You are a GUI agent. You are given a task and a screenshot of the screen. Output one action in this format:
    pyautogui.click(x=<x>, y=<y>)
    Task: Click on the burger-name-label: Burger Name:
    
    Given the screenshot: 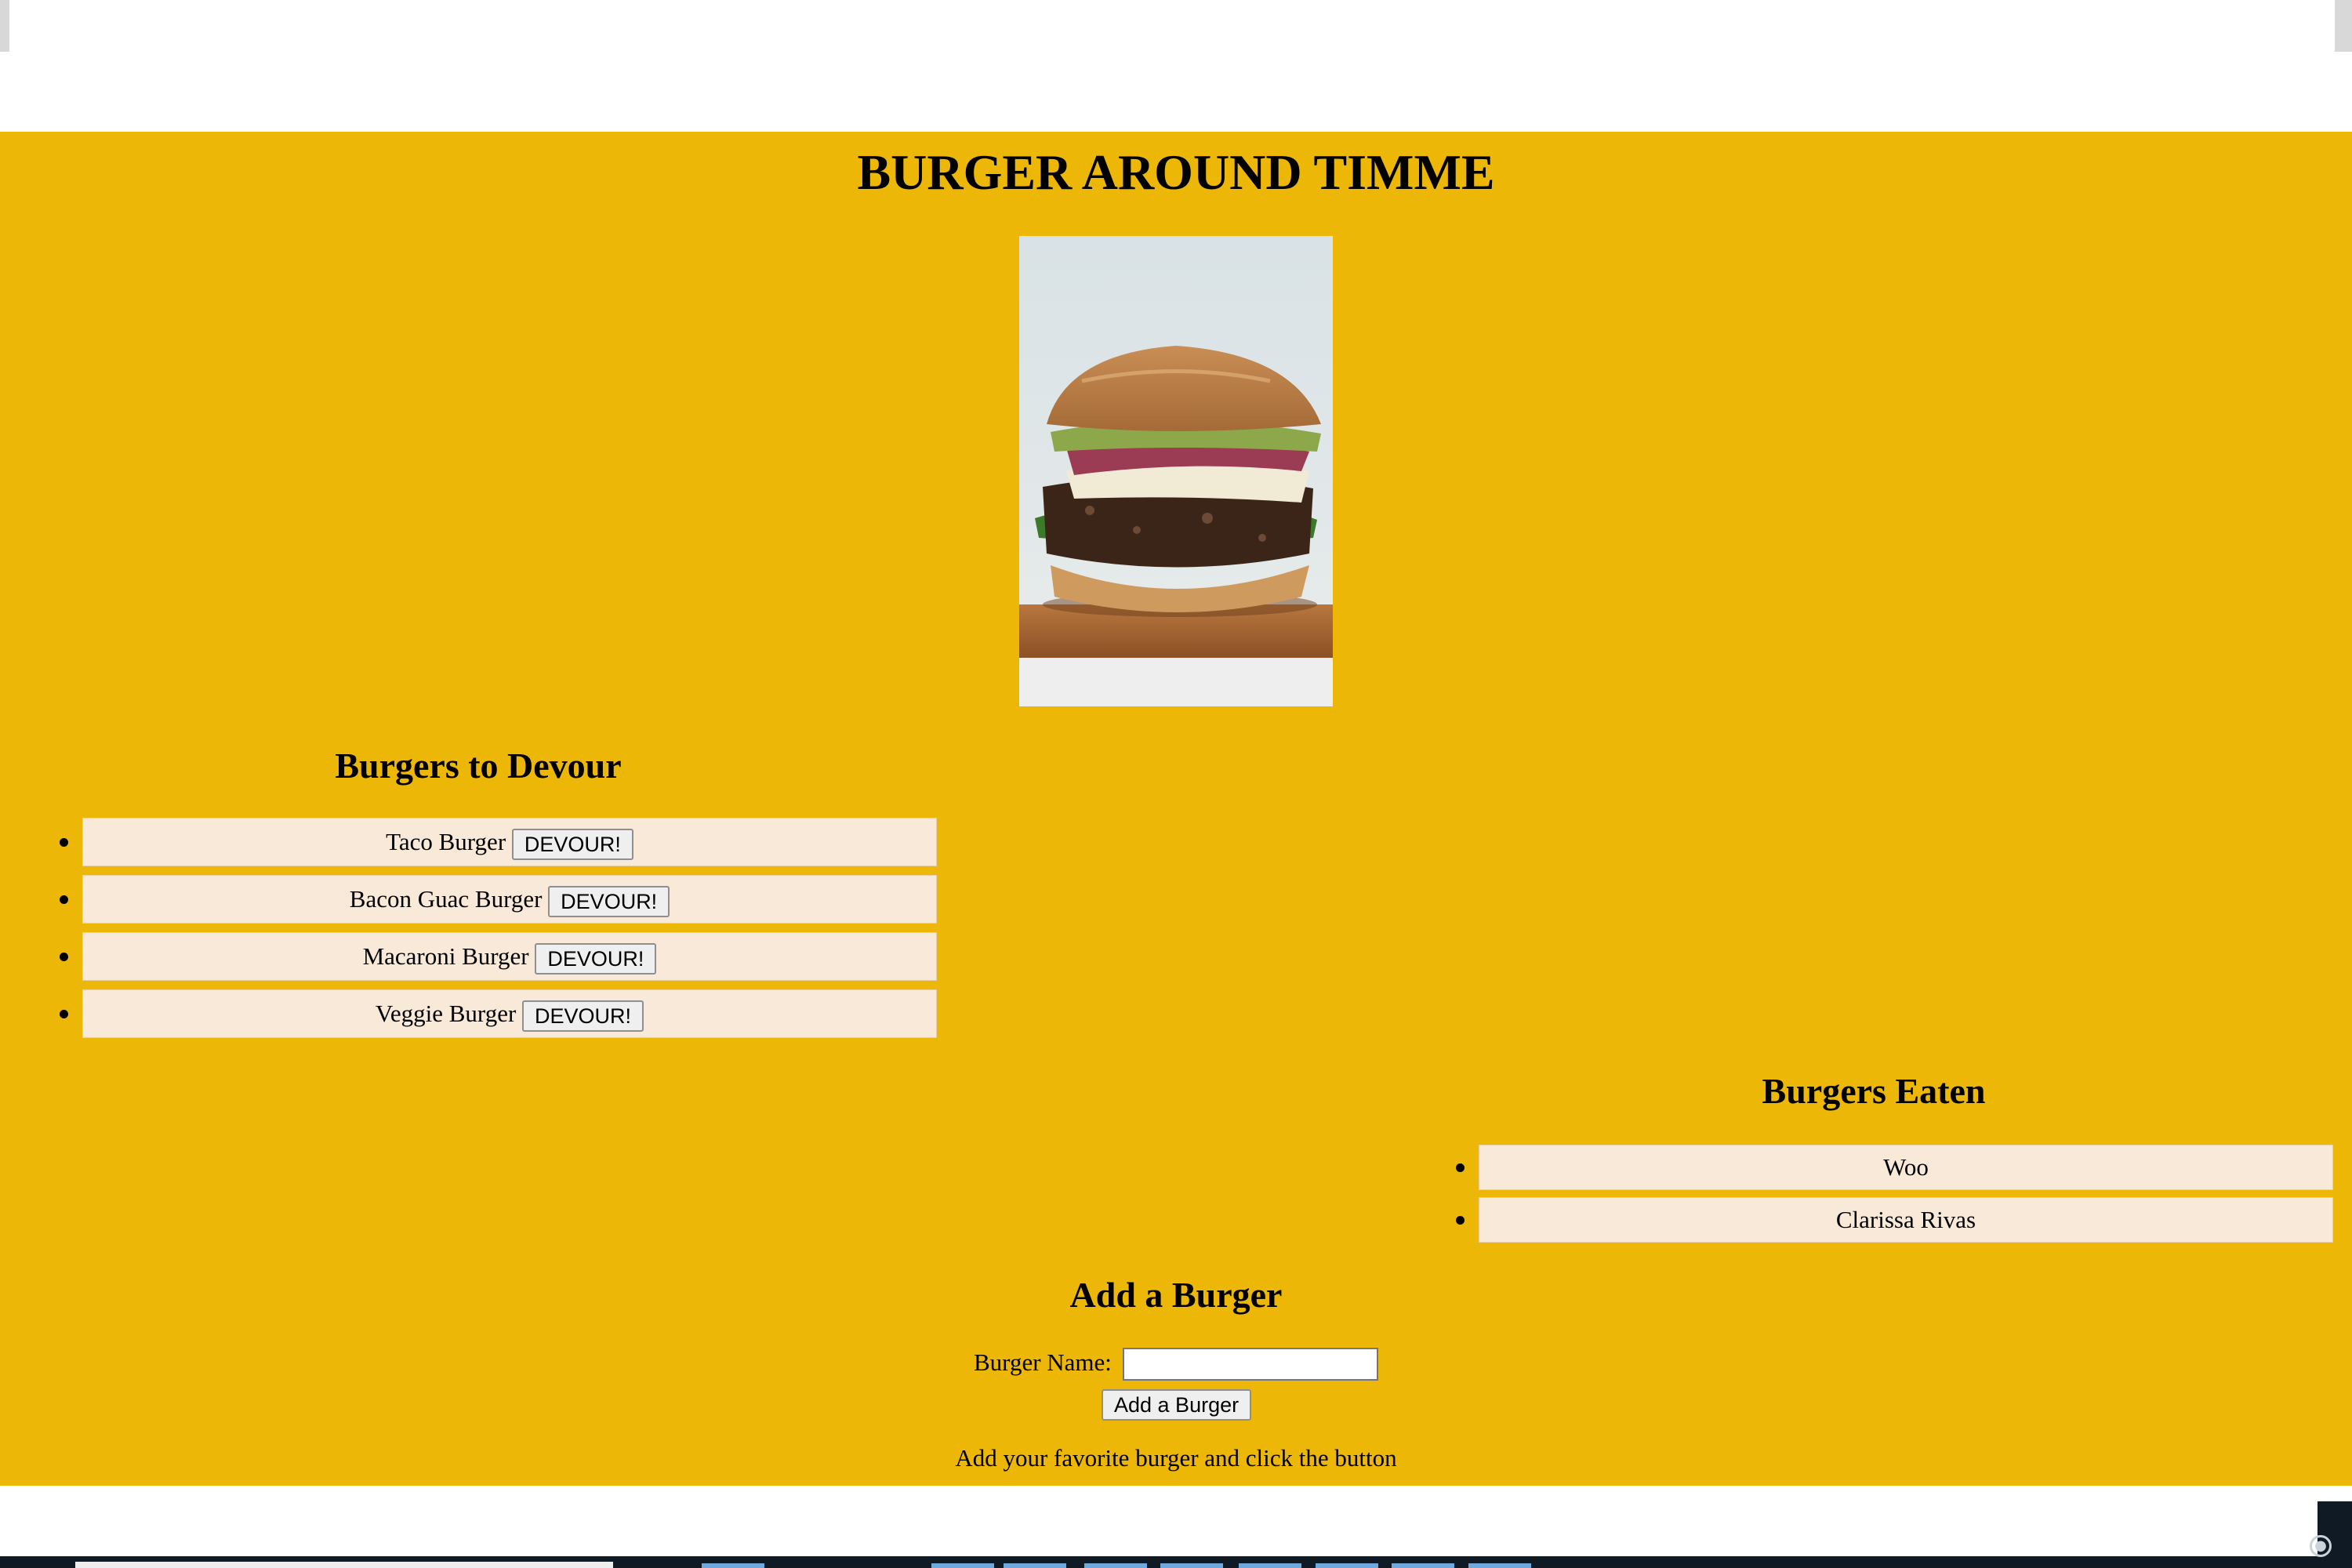 What is the action you would take?
    pyautogui.click(x=1043, y=1362)
    